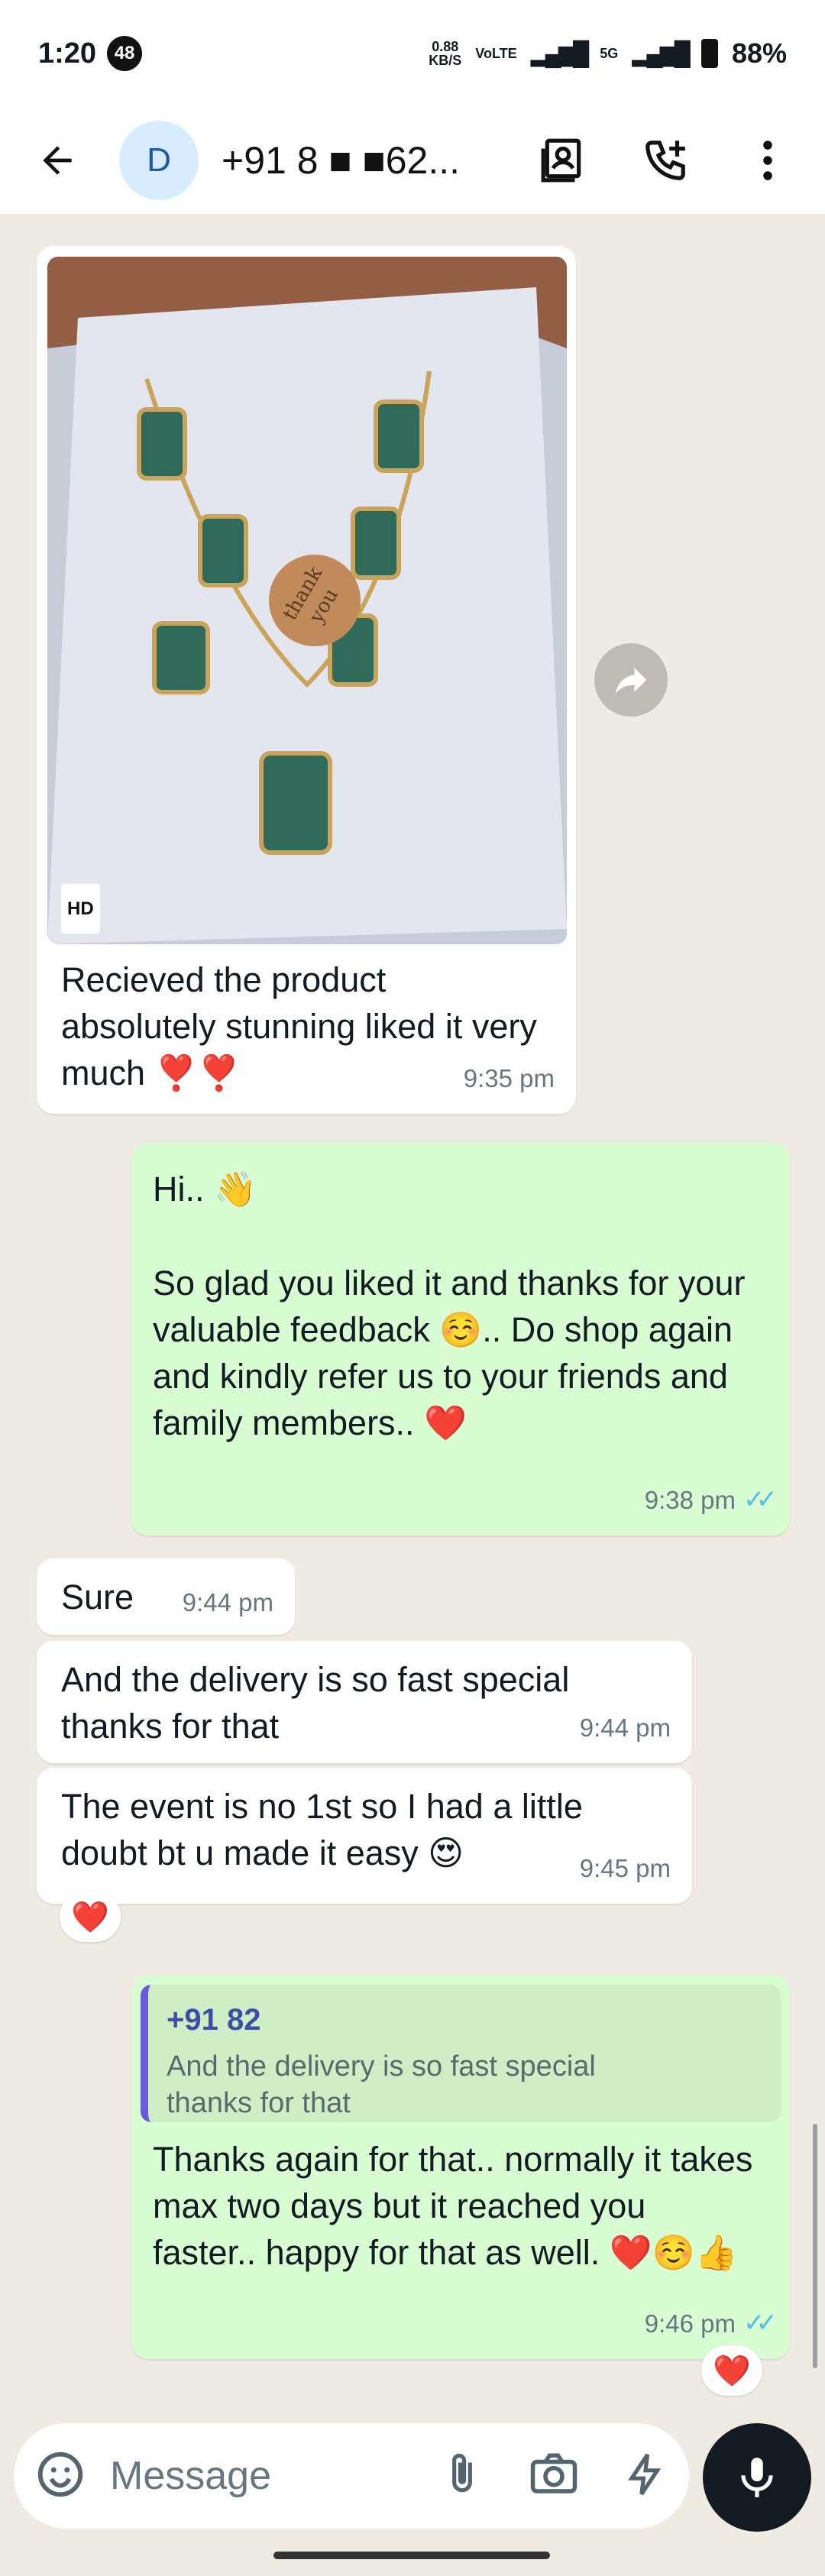 Image resolution: width=825 pixels, height=2576 pixels. What do you see at coordinates (462, 2472) in the screenshot?
I see `paperclip-icon` at bounding box center [462, 2472].